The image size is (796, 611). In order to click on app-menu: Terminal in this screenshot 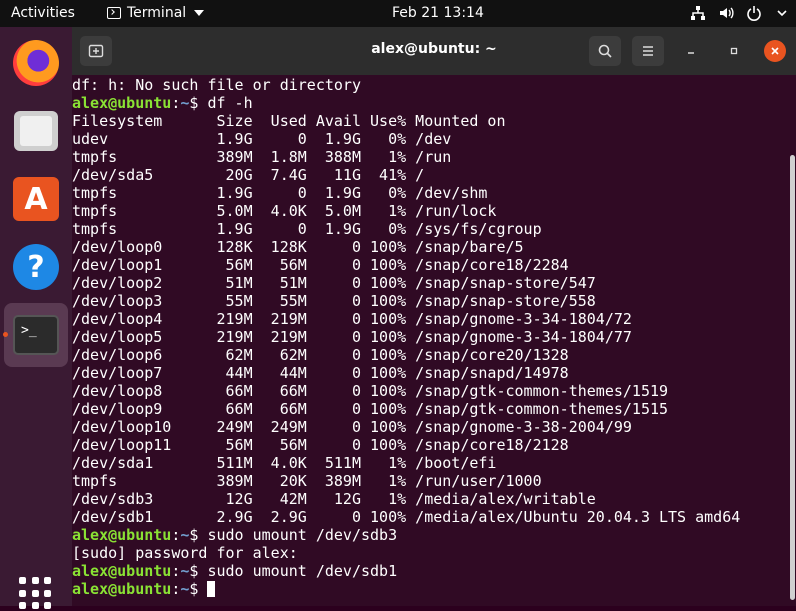, I will do `click(156, 13)`.